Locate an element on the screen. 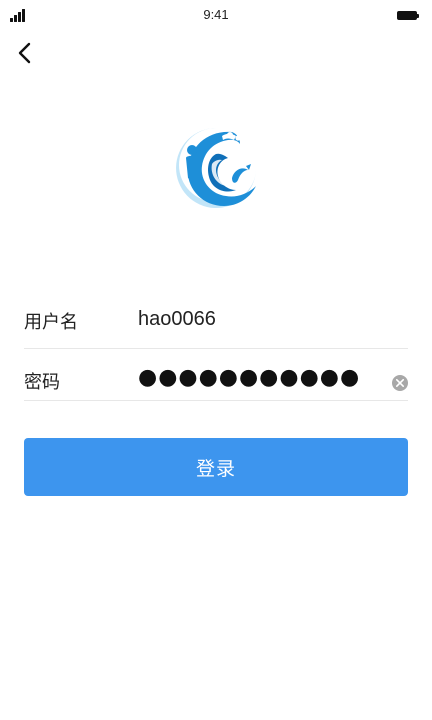 The width and height of the screenshot is (432, 720). login-button: 登录 is located at coordinates (216, 467).